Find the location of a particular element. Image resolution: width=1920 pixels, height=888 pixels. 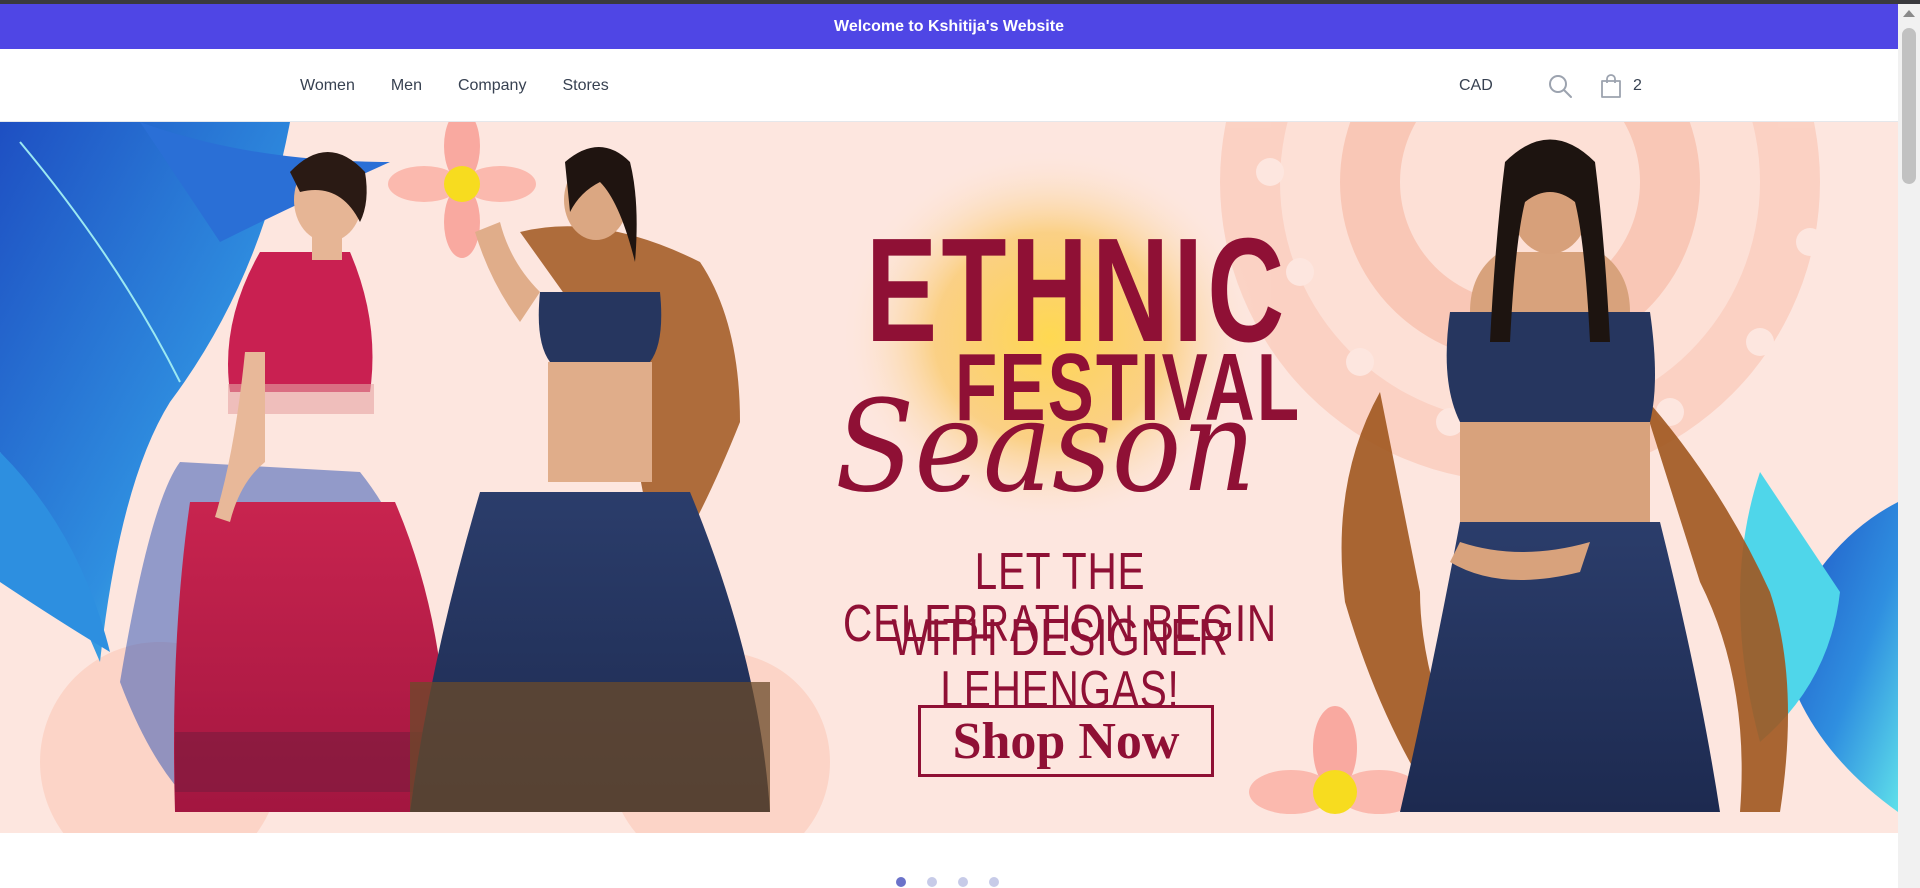

nav-link-stores: Stores is located at coordinates (585, 86).